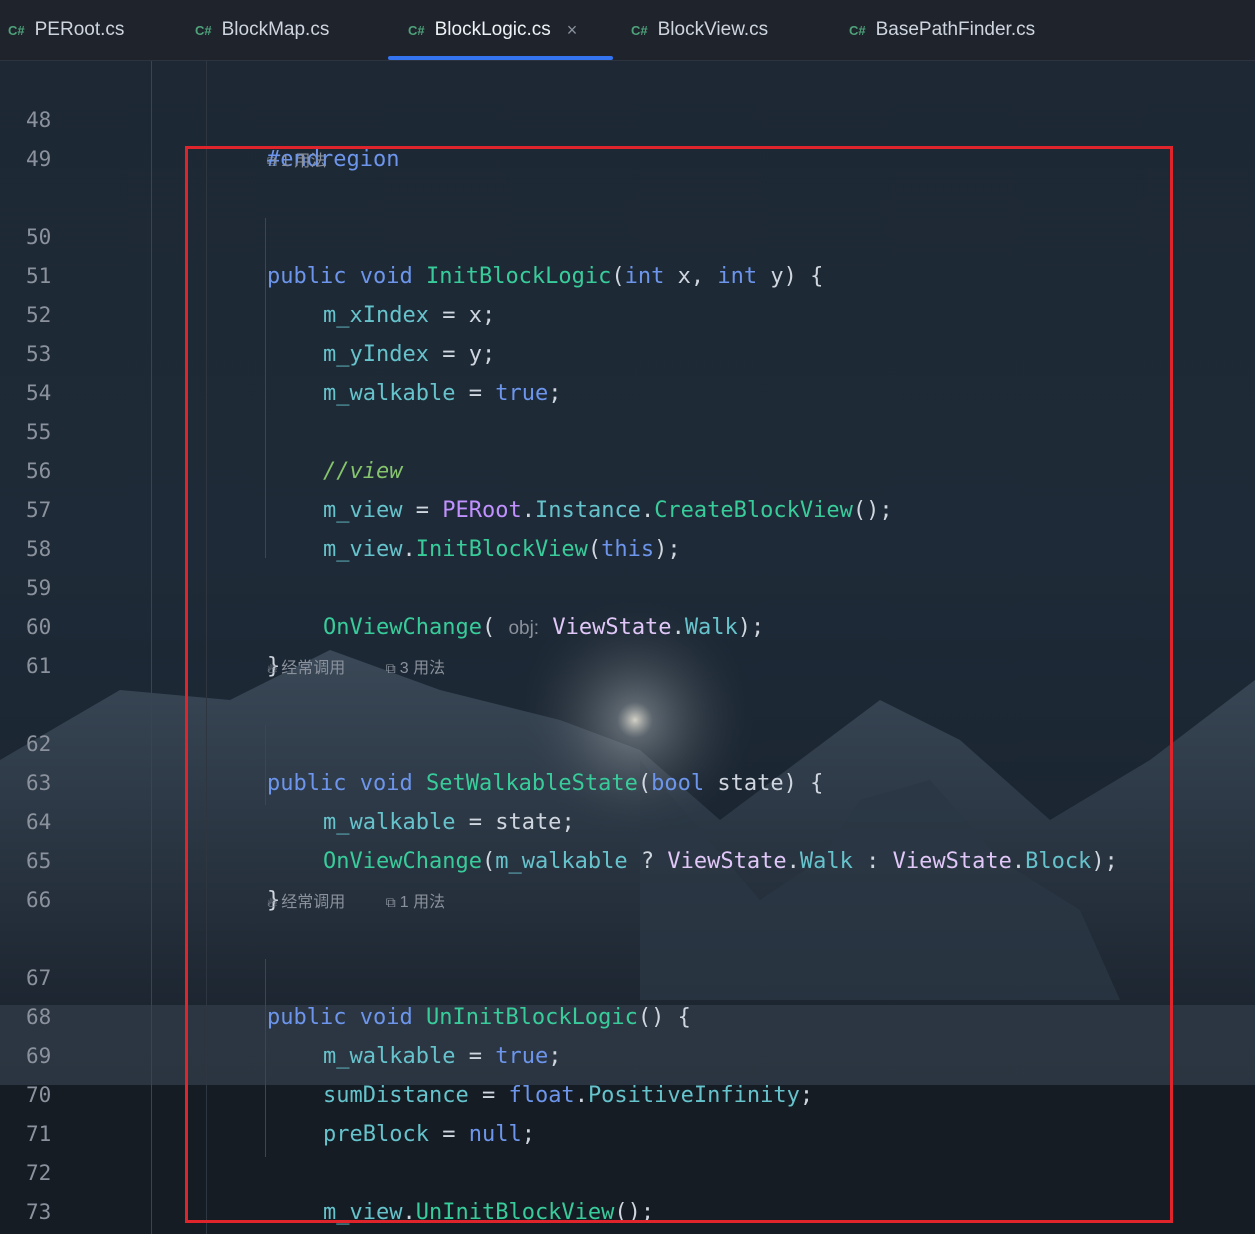 The height and width of the screenshot is (1234, 1255). I want to click on line-number: 66, so click(39, 900).